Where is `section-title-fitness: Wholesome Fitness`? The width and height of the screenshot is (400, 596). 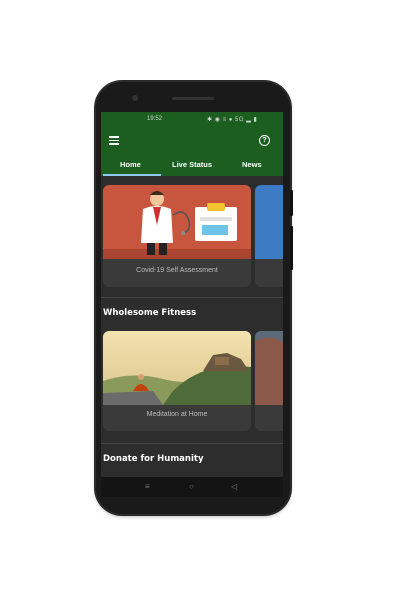
section-title-fitness: Wholesome Fitness is located at coordinates (150, 313).